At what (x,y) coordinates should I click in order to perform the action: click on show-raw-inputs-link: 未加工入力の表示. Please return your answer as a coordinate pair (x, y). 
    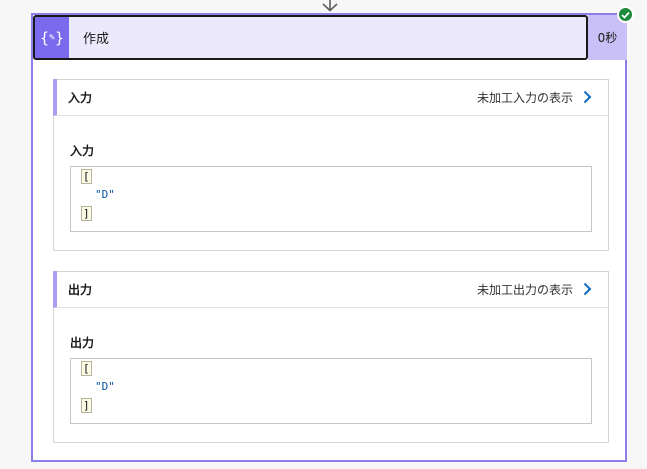
    Looking at the image, I should click on (534, 97).